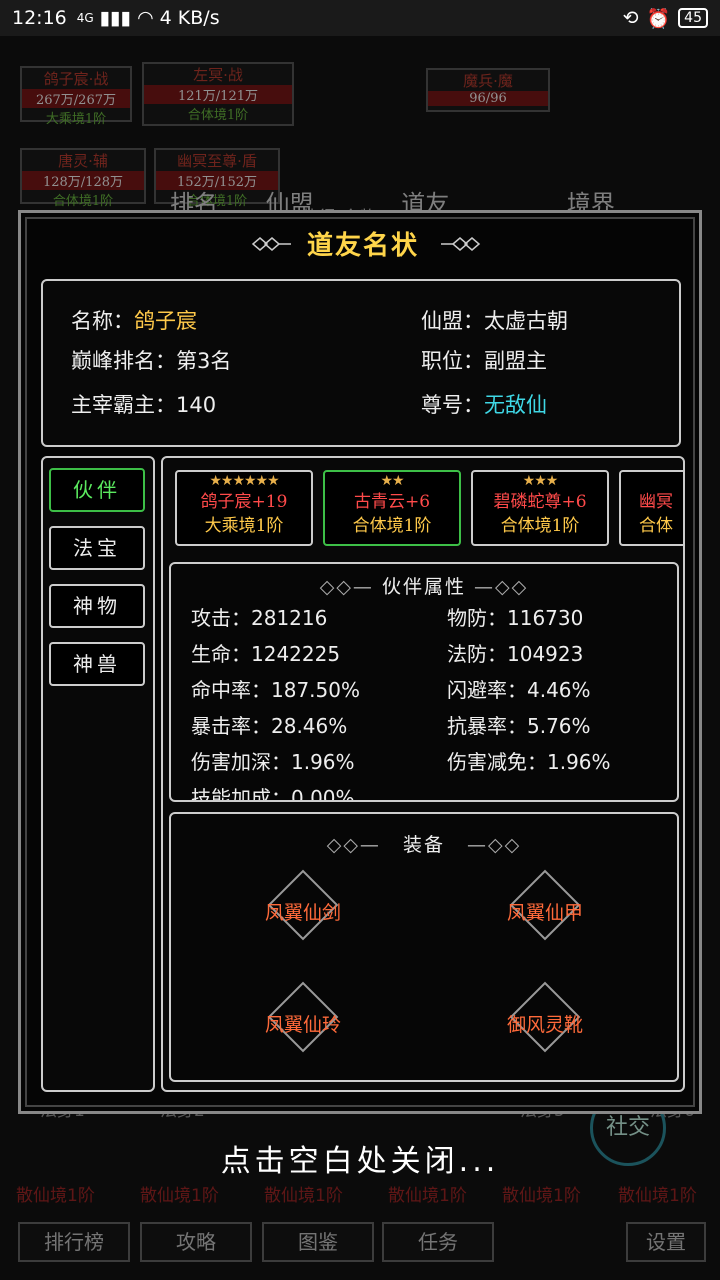 Image resolution: width=720 pixels, height=1280 pixels. I want to click on settings-button: 设置, so click(666, 1242).